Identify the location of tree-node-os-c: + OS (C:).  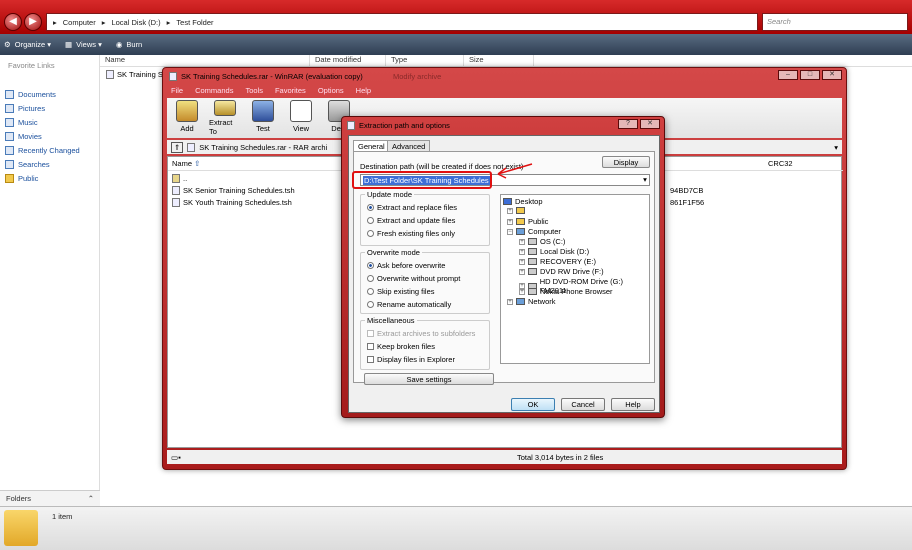
(542, 241).